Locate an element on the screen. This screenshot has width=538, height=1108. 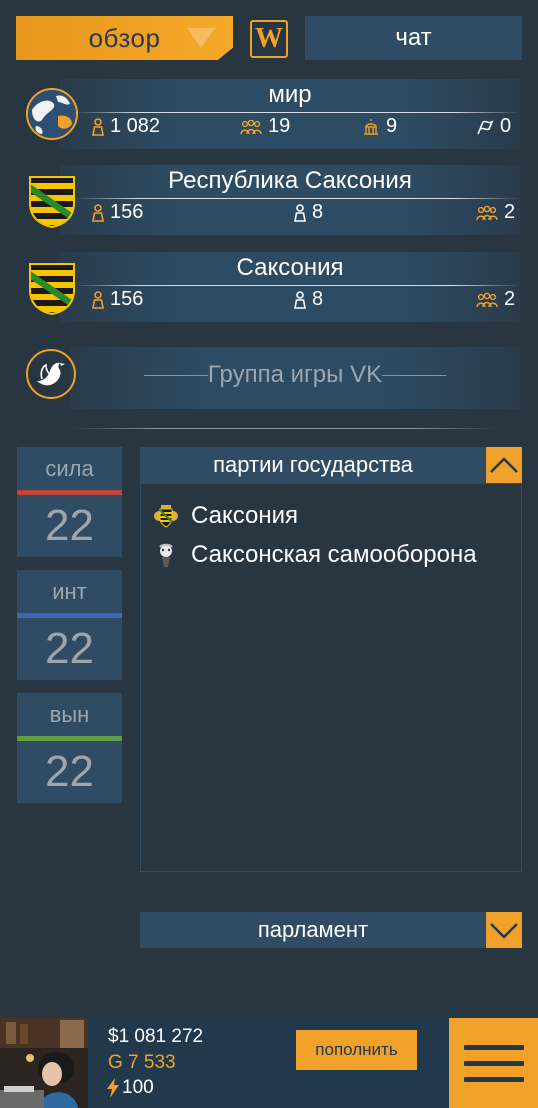
party-name: Саксонская самооборона is located at coordinates (334, 554).